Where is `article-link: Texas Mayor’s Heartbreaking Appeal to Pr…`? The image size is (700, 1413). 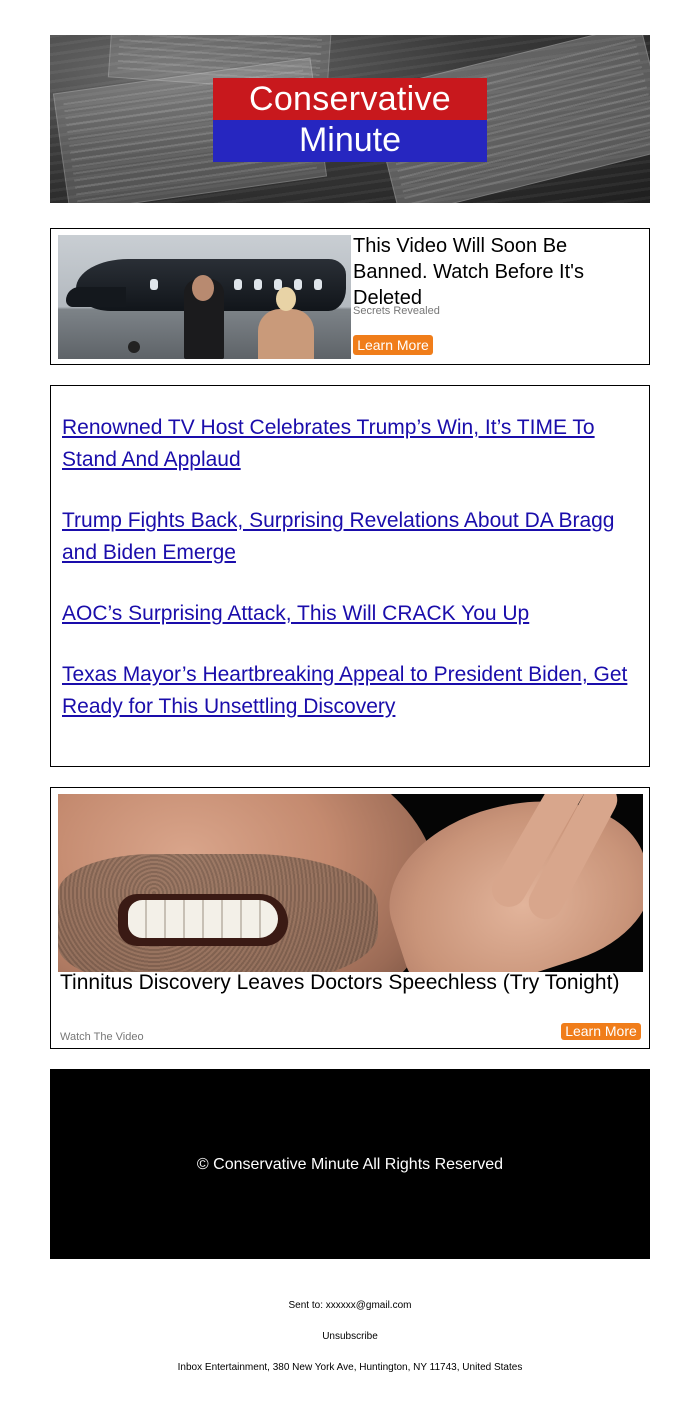
article-link: Texas Mayor’s Heartbreaking Appeal to Pr… is located at coordinates (352, 690).